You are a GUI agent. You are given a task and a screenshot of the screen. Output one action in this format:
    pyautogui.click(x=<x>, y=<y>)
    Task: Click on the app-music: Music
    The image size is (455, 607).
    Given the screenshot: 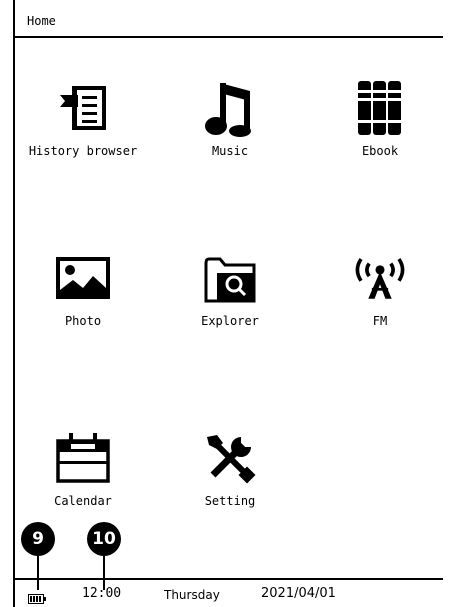 What is the action you would take?
    pyautogui.click(x=230, y=119)
    